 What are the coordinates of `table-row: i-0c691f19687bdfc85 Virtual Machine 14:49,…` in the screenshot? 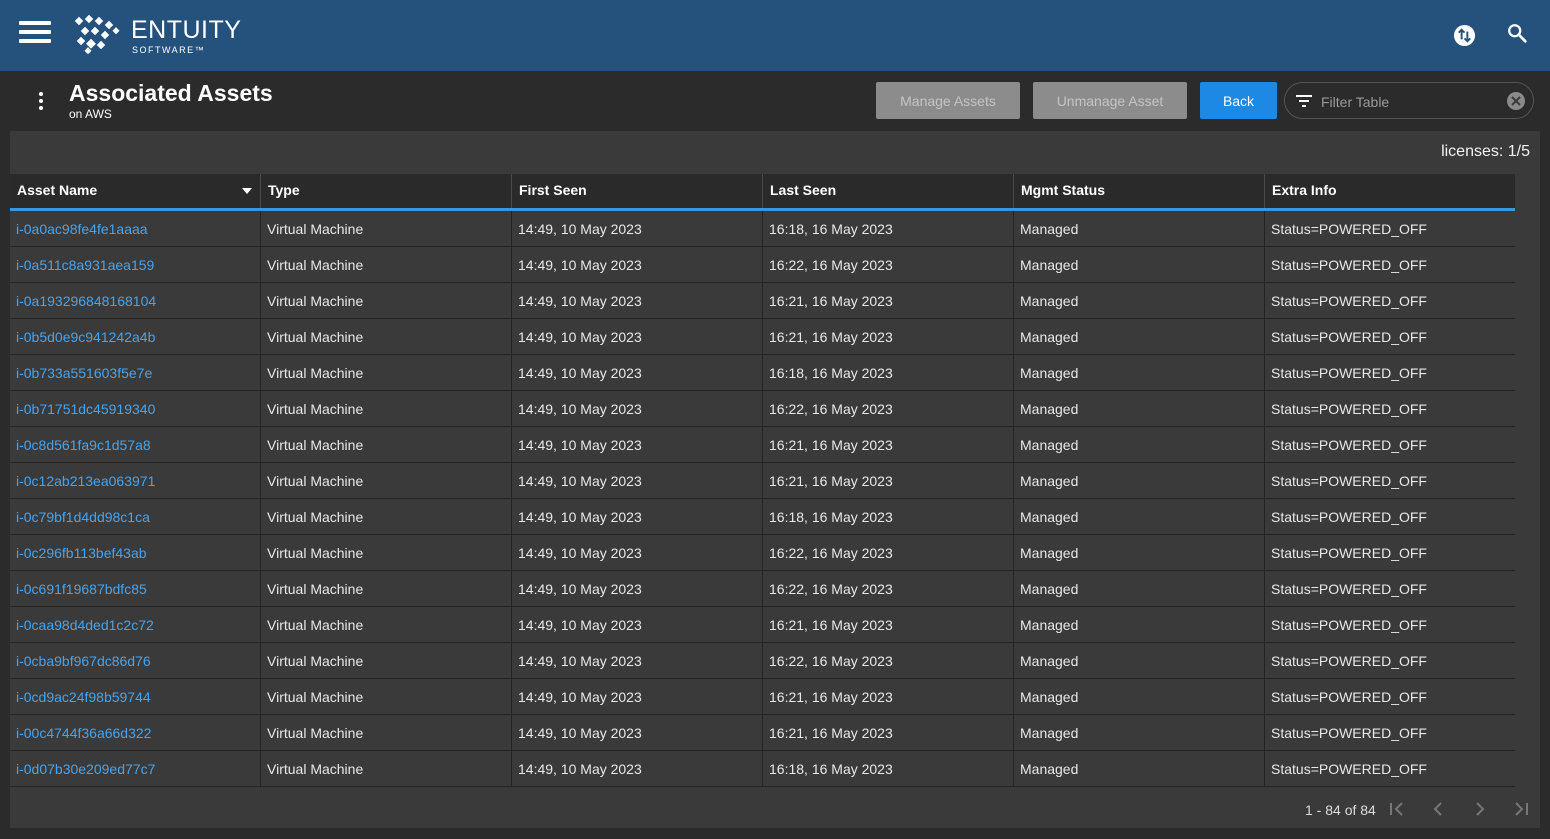 It's located at (762, 589).